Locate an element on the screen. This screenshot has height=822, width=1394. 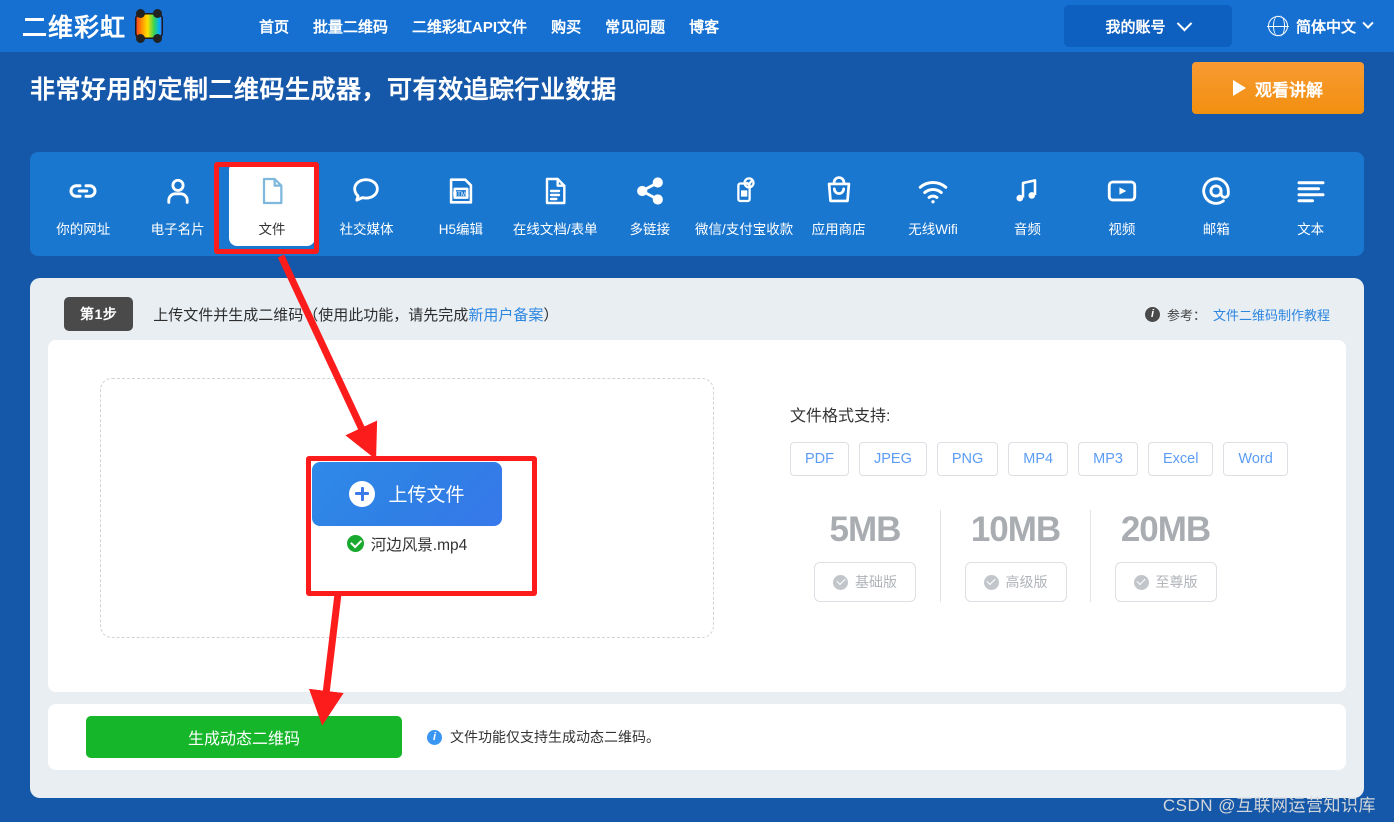
format-chip-row: PDF JPEG PNG MP4 MP3 Excel Word is located at coordinates (1039, 459).